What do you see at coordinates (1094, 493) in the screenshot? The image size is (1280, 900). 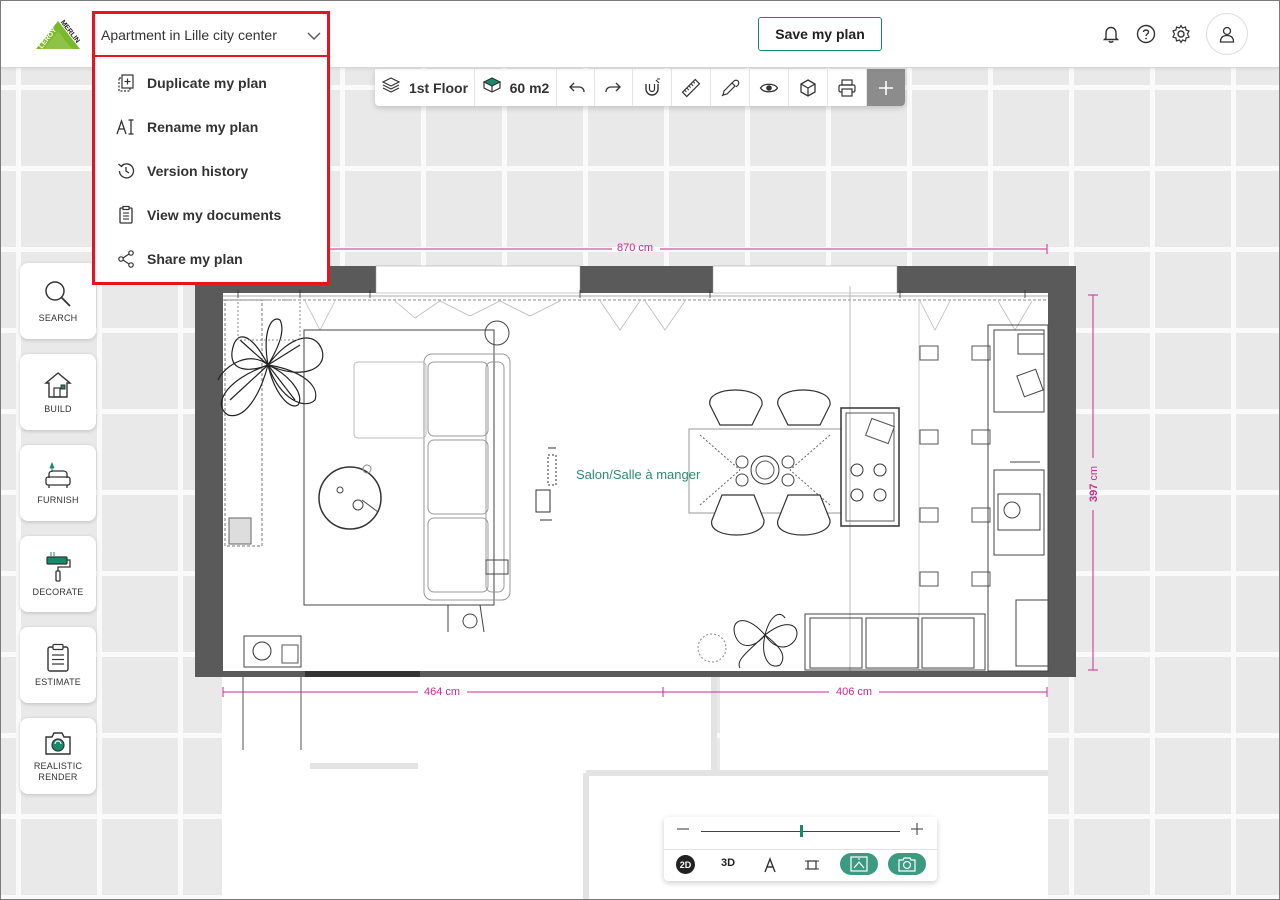 I see `dimension-right-value: 397` at bounding box center [1094, 493].